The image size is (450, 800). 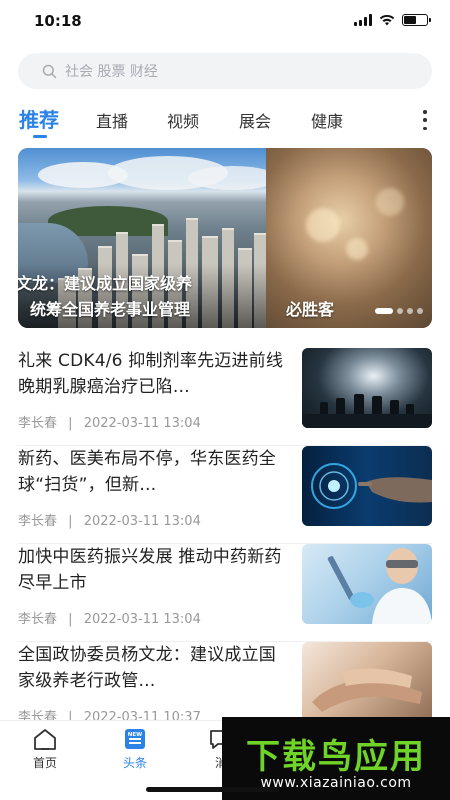 I want to click on new-badge: NEW, so click(x=135, y=735).